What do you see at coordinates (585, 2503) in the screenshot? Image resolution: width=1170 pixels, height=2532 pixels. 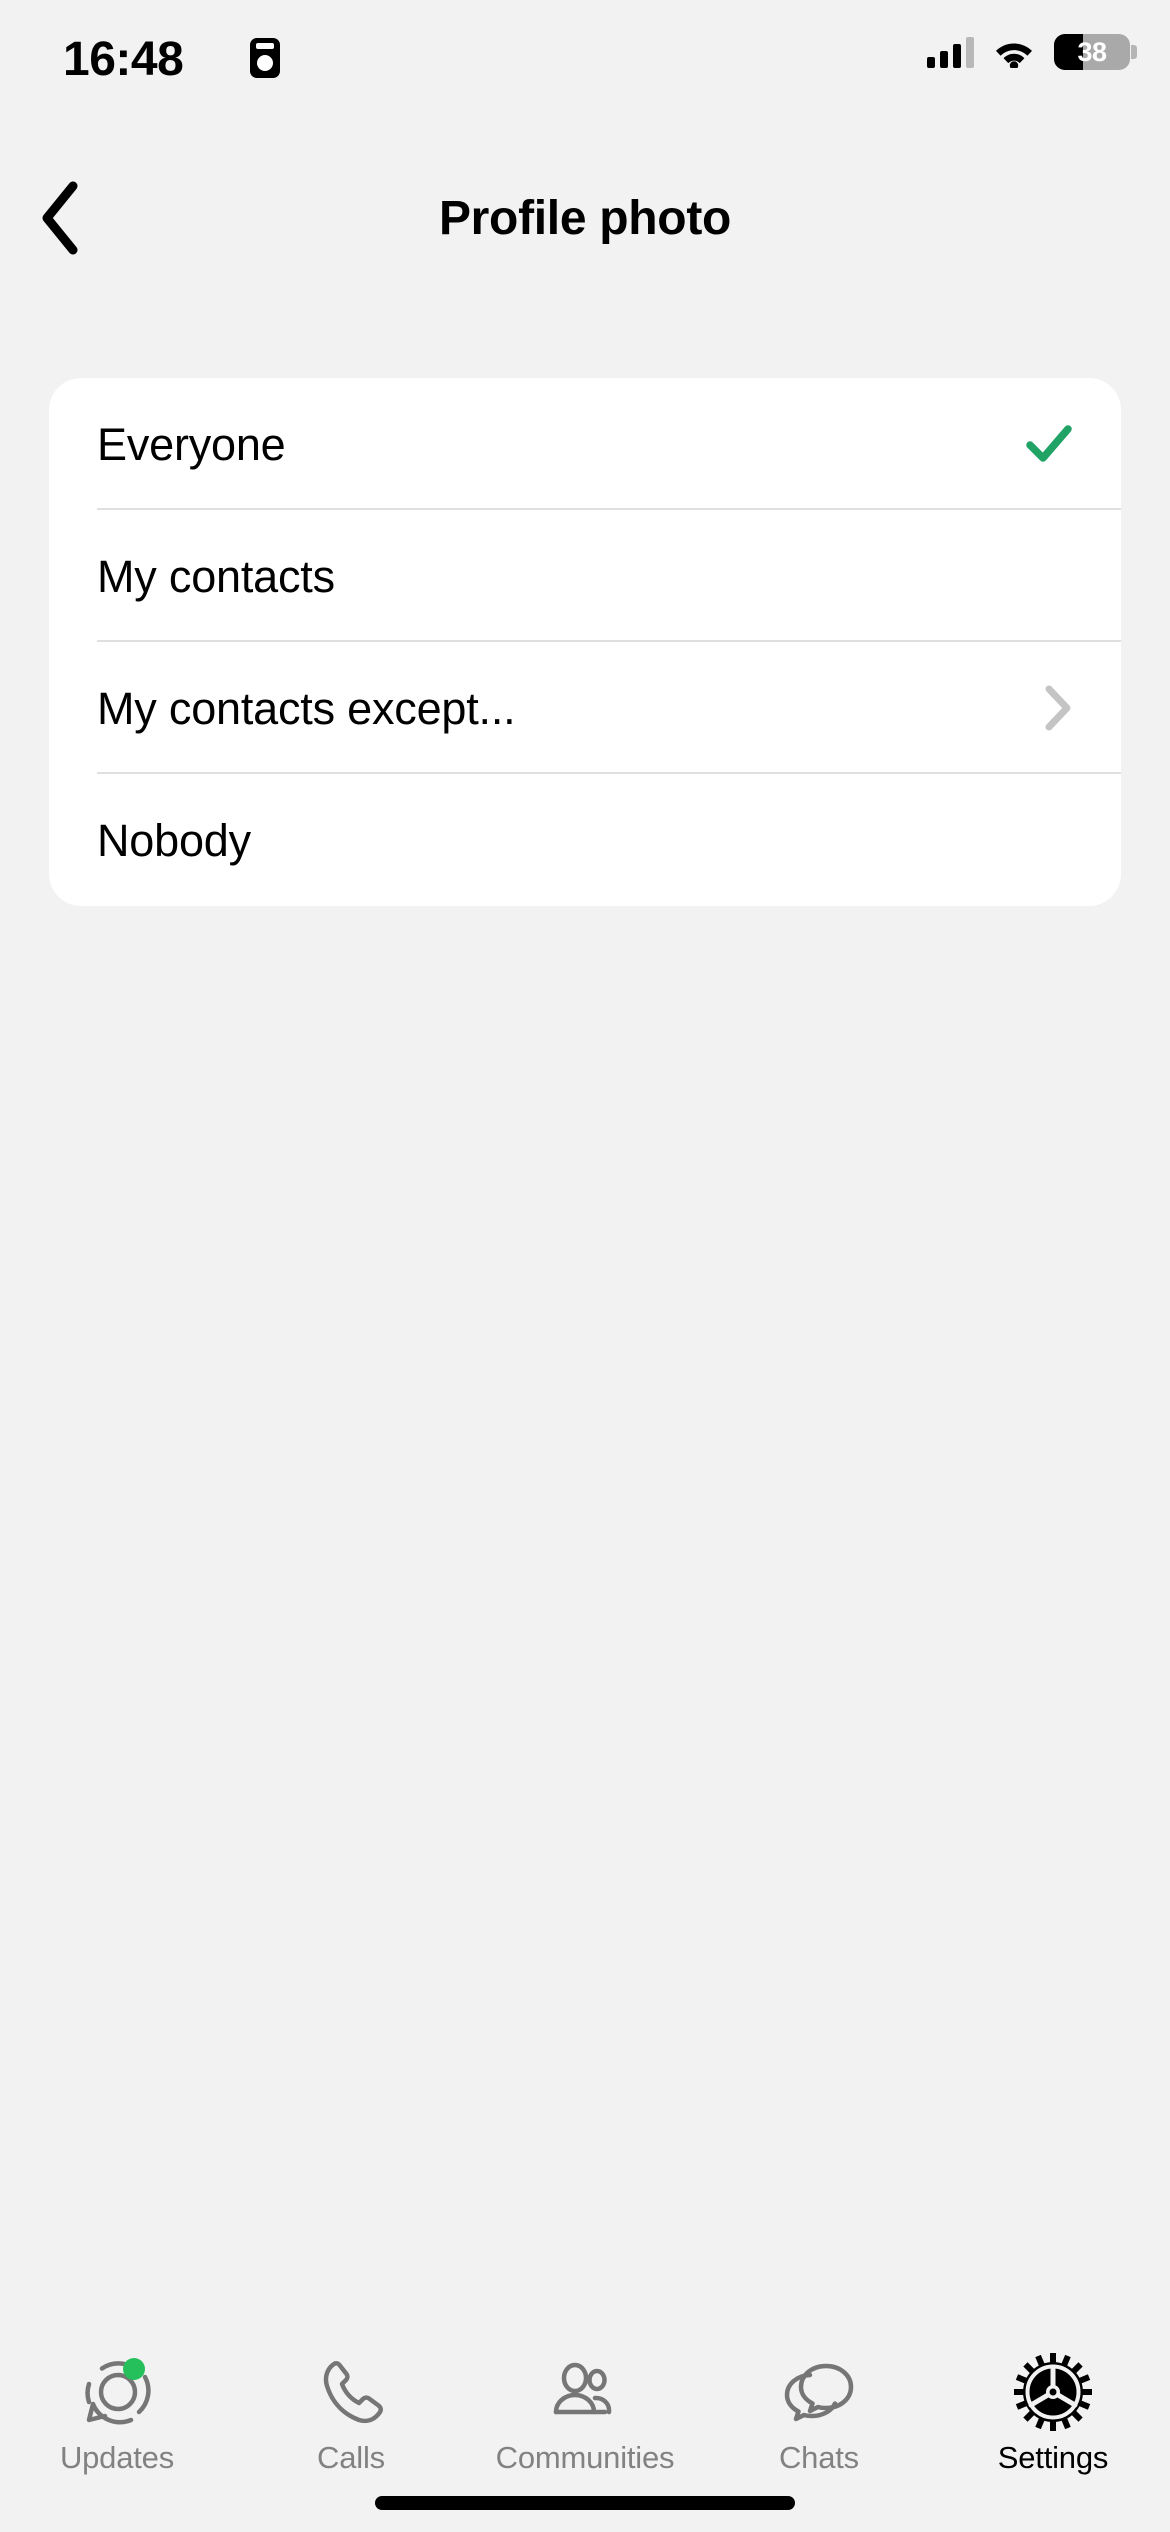 I see `home-indicator` at bounding box center [585, 2503].